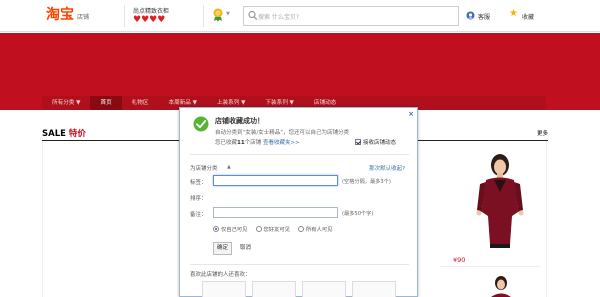 The height and width of the screenshot is (297, 600). Describe the element at coordinates (239, 121) in the screenshot. I see `dialog-title: 店铺收藏成功！` at that location.